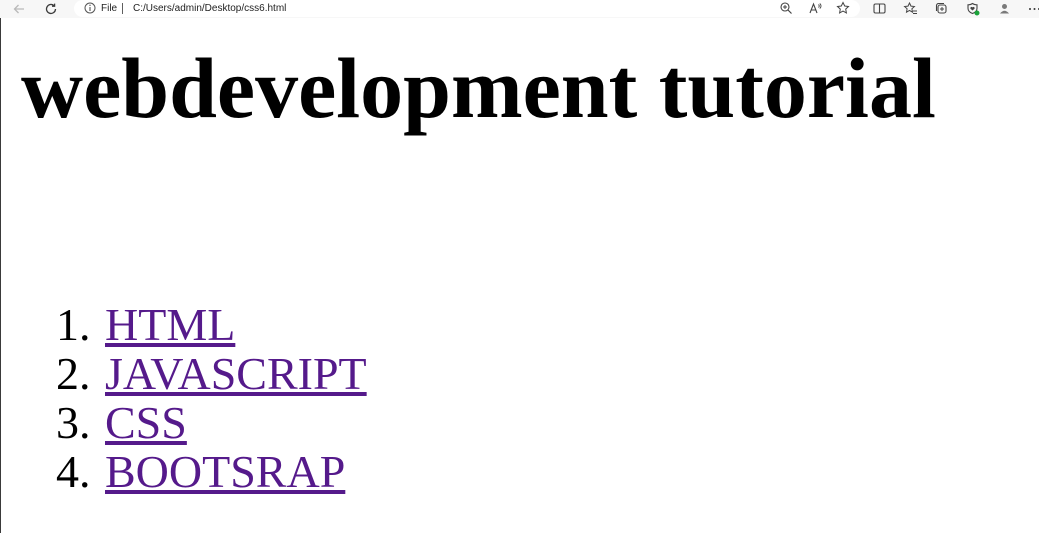 This screenshot has width=1039, height=533. I want to click on back-arrow-icon, so click(18, 9).